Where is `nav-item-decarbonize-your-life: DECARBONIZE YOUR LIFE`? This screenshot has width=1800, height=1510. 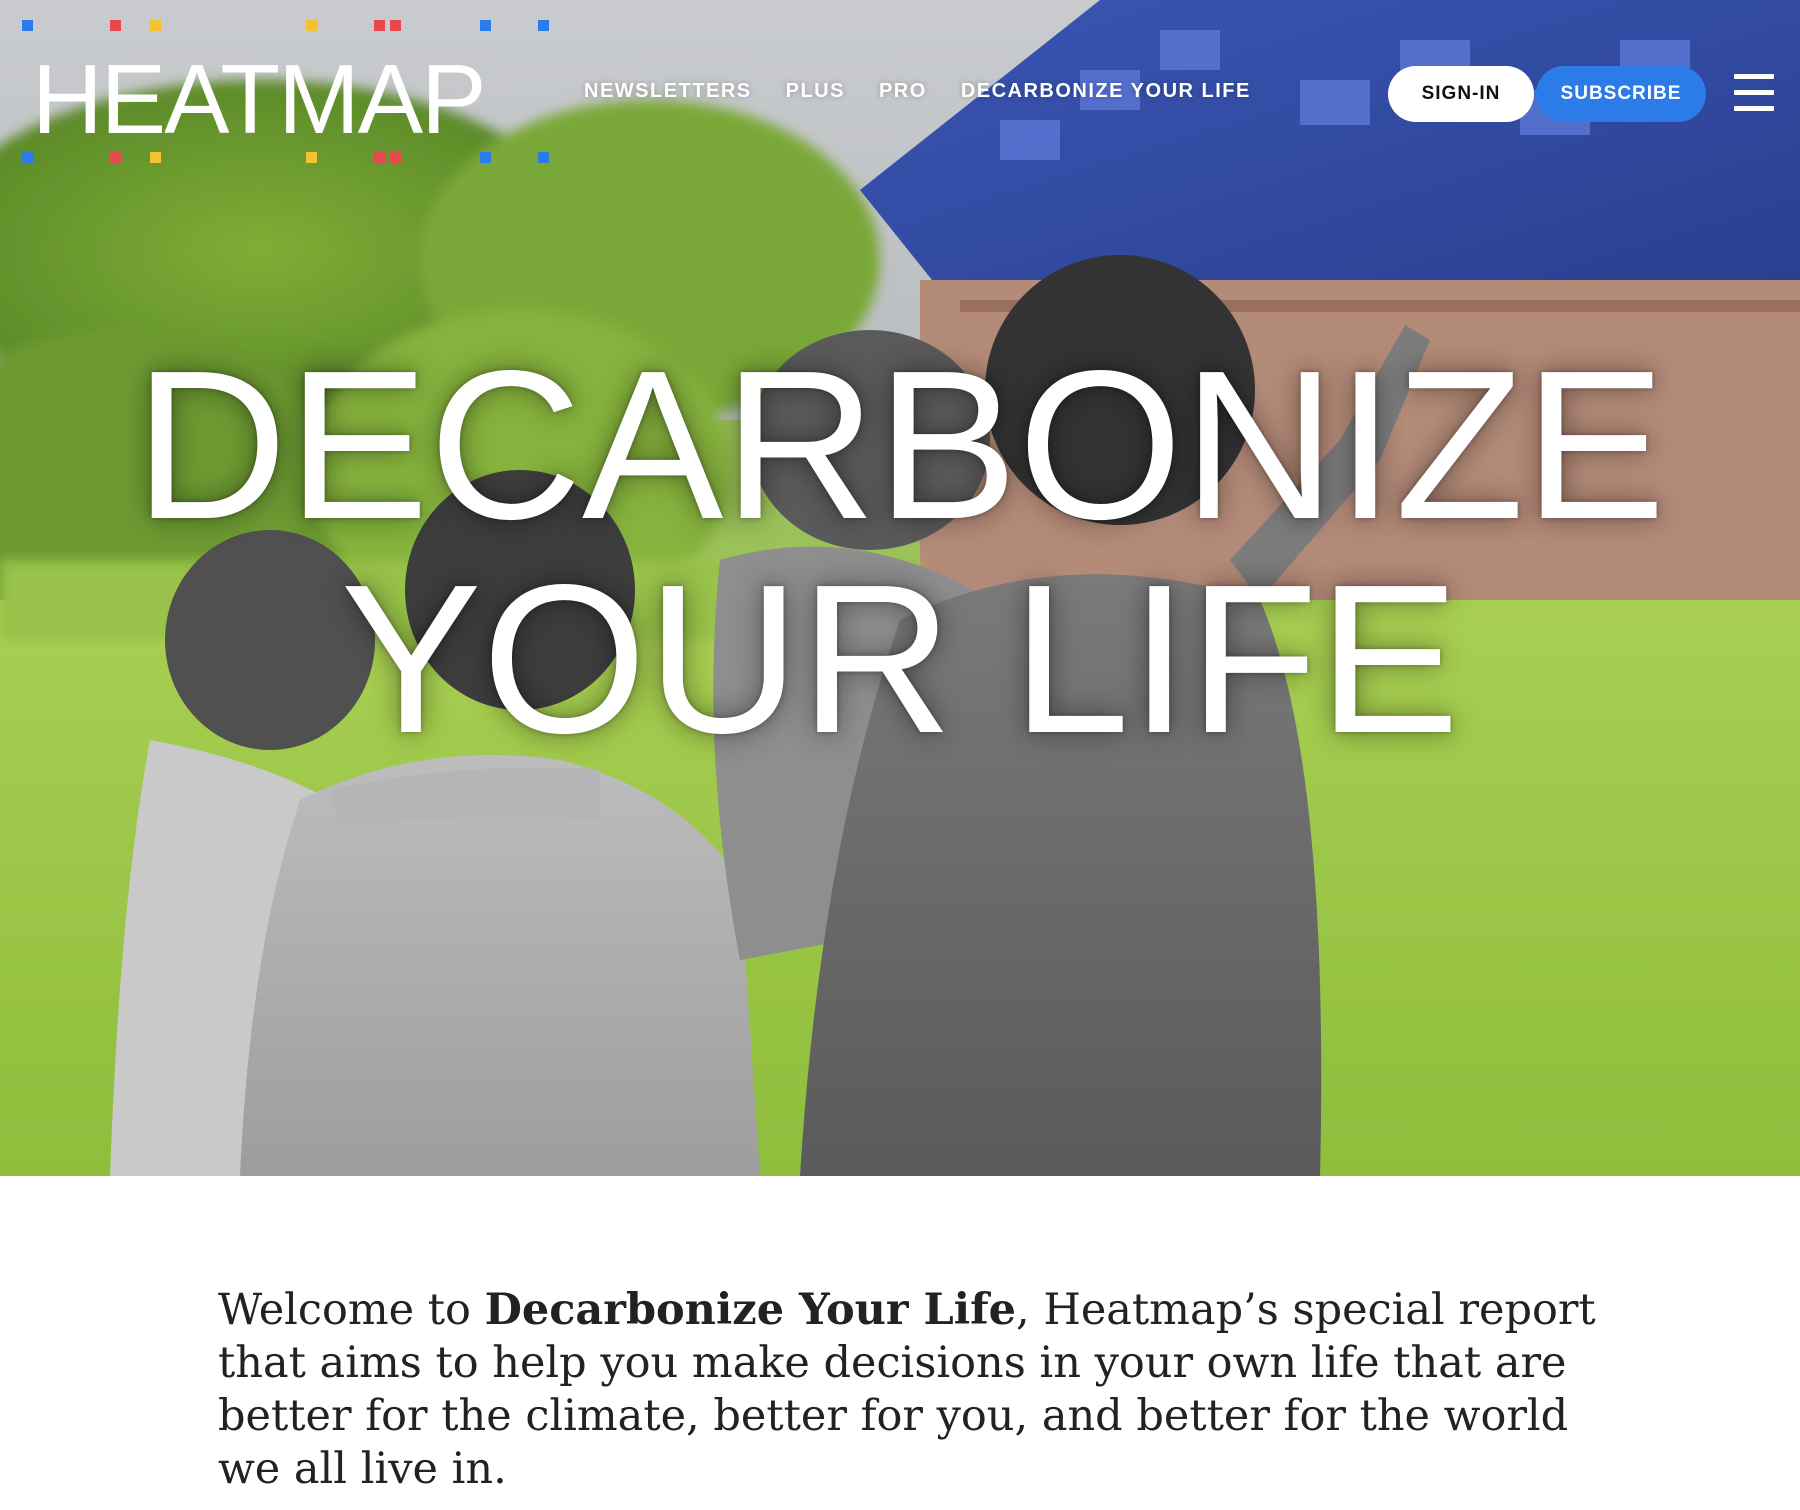
nav-item-decarbonize-your-life: DECARBONIZE YOUR LIFE is located at coordinates (1106, 93).